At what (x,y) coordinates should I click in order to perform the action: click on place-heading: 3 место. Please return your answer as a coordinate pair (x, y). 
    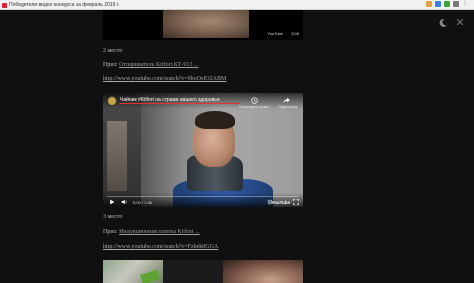
    Looking at the image, I should click on (113, 217).